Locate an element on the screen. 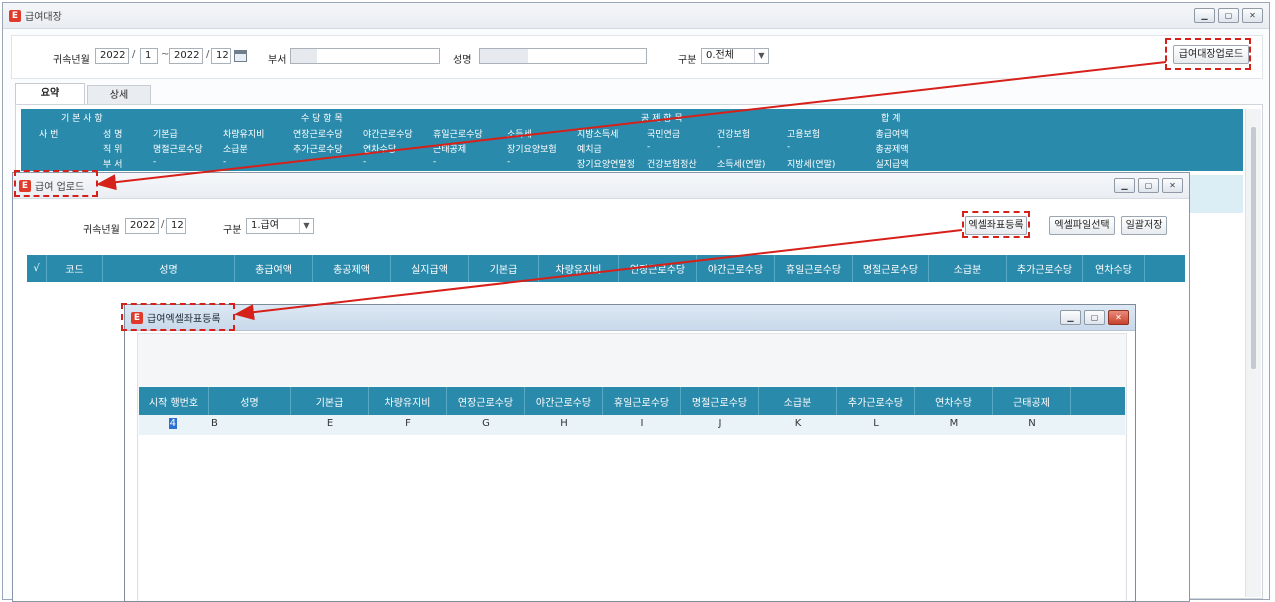 Image resolution: width=1275 pixels, height=602 pixels. upload-col-header: 차량유지비 is located at coordinates (579, 268).